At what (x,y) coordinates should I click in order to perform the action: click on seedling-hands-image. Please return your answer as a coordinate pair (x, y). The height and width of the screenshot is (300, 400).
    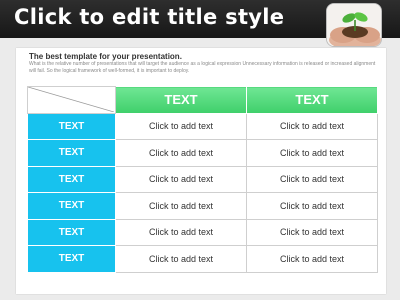
    Looking at the image, I should click on (354, 25).